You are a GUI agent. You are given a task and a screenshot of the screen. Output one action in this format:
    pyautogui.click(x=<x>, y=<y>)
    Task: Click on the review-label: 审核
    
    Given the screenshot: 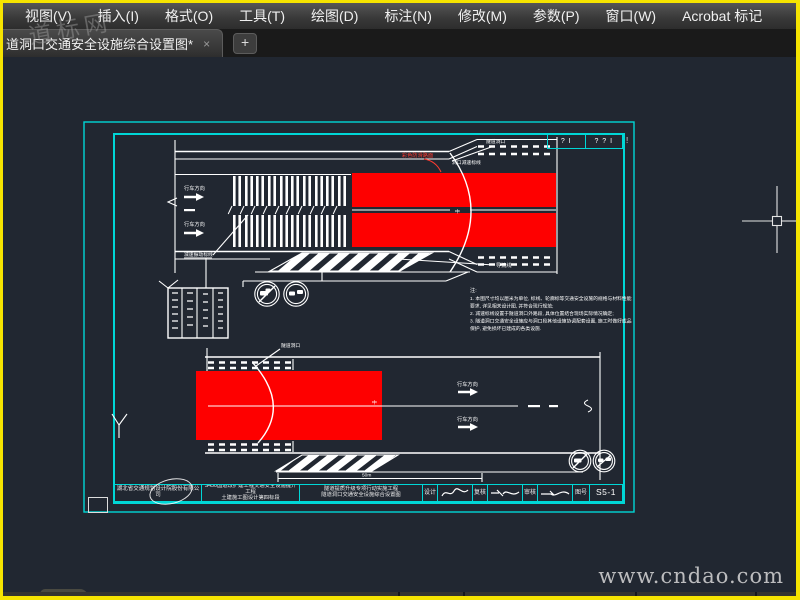 What is the action you would take?
    pyautogui.click(x=530, y=493)
    